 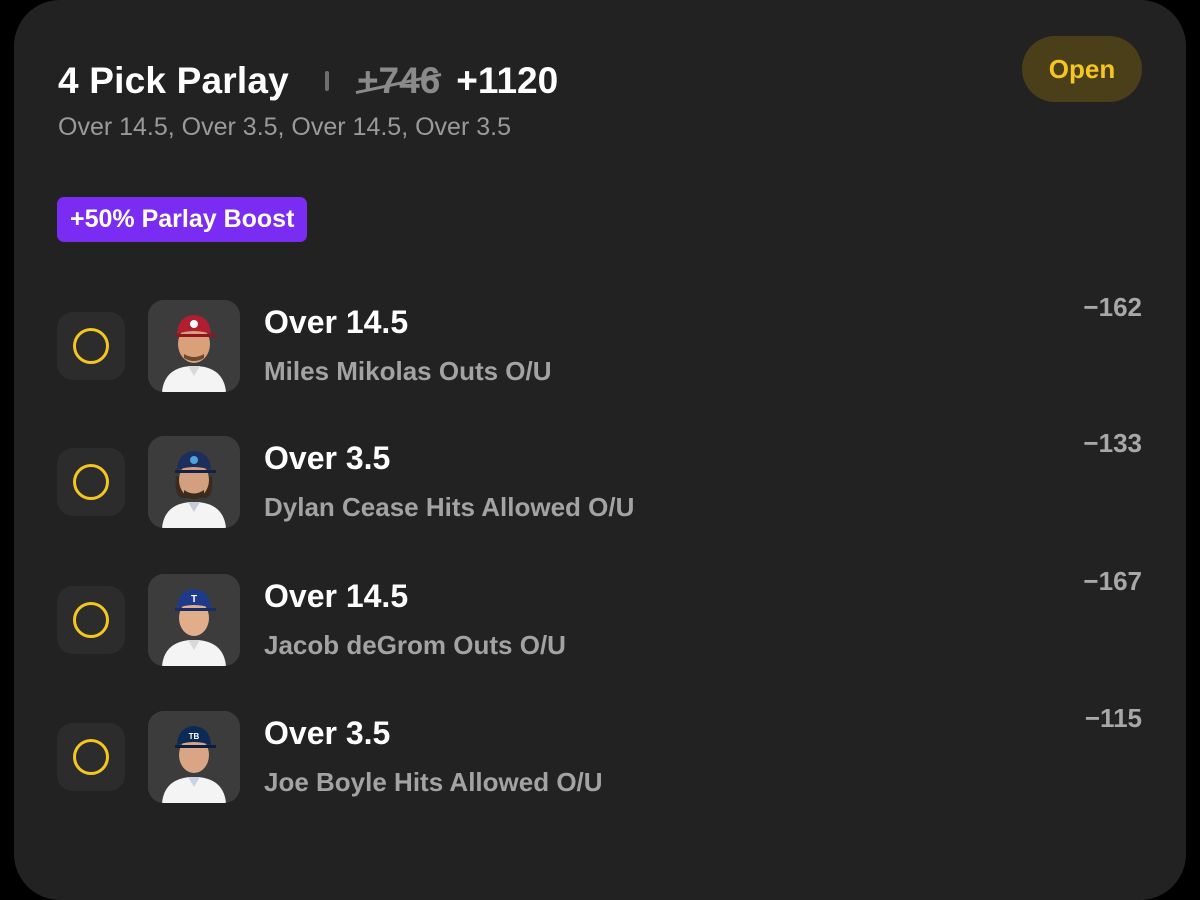 I want to click on status-badge: Open, so click(x=1082, y=69).